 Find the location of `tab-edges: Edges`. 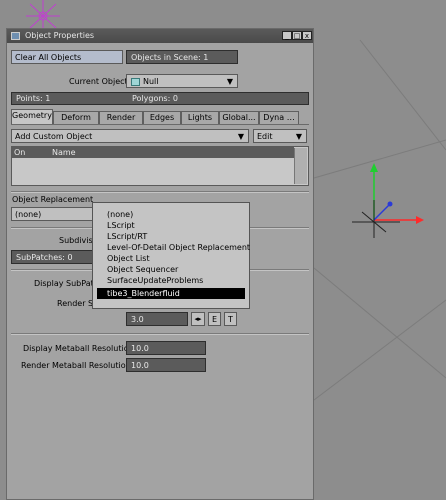

tab-edges: Edges is located at coordinates (162, 117).